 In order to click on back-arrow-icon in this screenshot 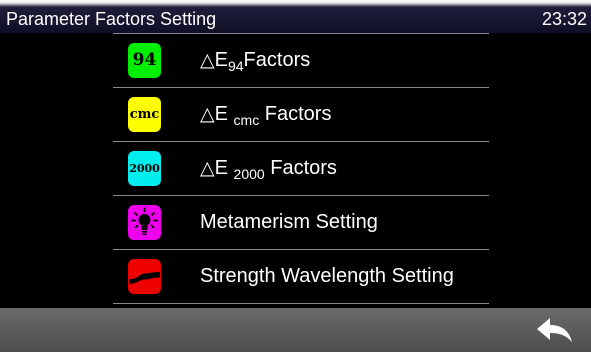, I will do `click(554, 330)`.